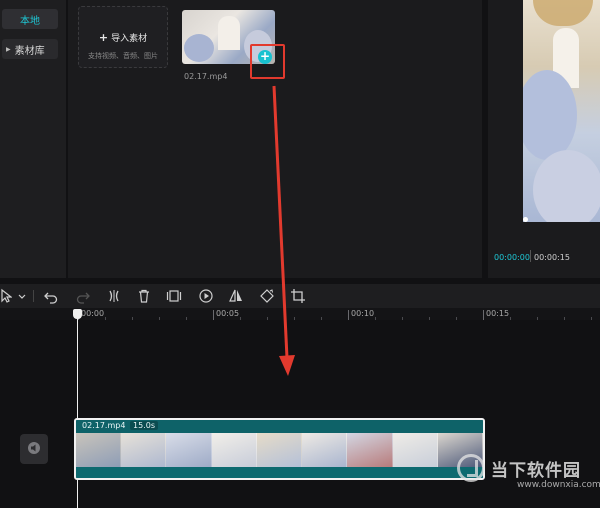 This screenshot has height=508, width=600. What do you see at coordinates (6, 296) in the screenshot?
I see `select-arrow-icon` at bounding box center [6, 296].